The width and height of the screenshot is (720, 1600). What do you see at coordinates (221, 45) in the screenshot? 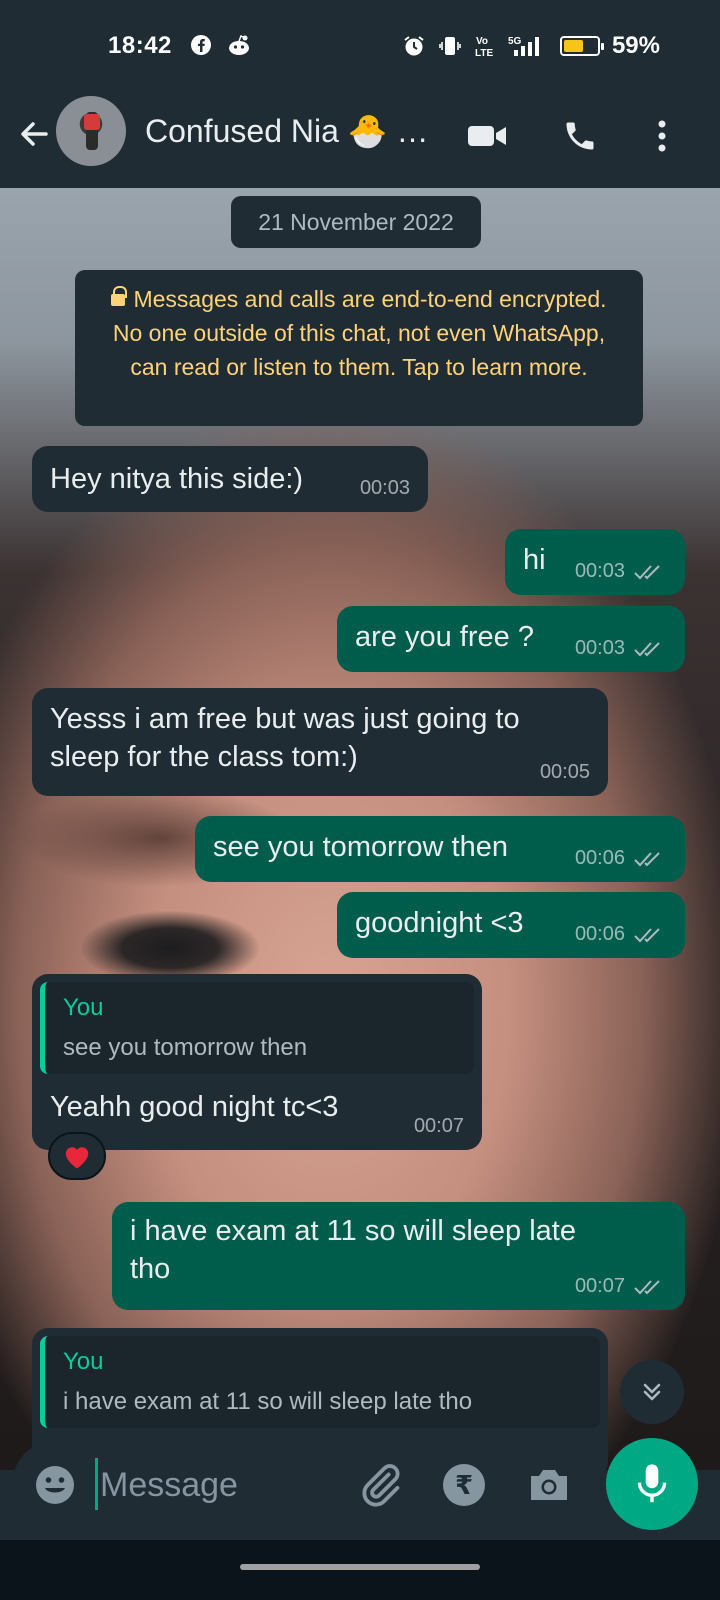
I see `notification-icons` at bounding box center [221, 45].